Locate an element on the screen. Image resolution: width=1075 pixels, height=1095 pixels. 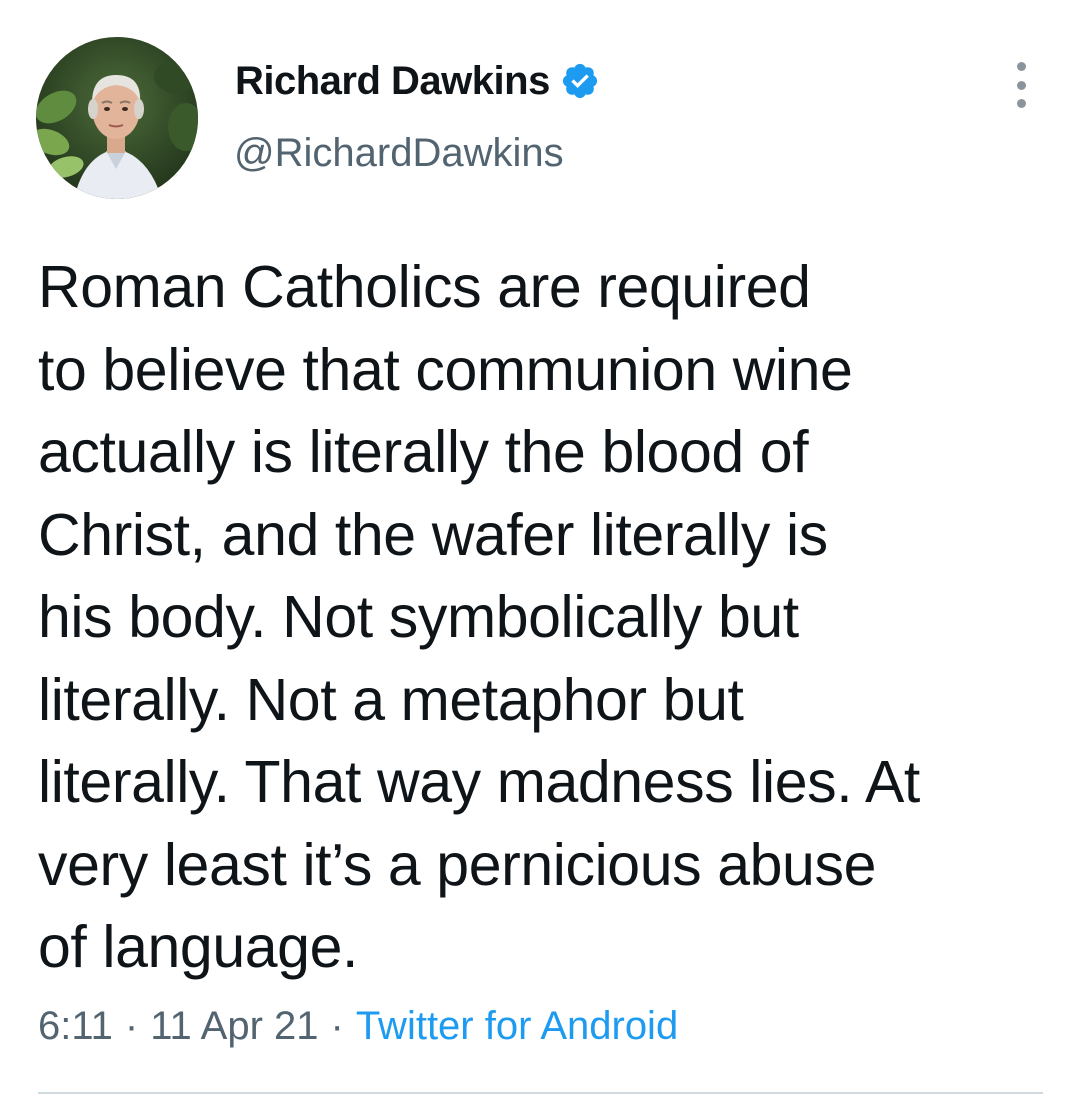
author-display-name: Richard Dawkins is located at coordinates (392, 81).